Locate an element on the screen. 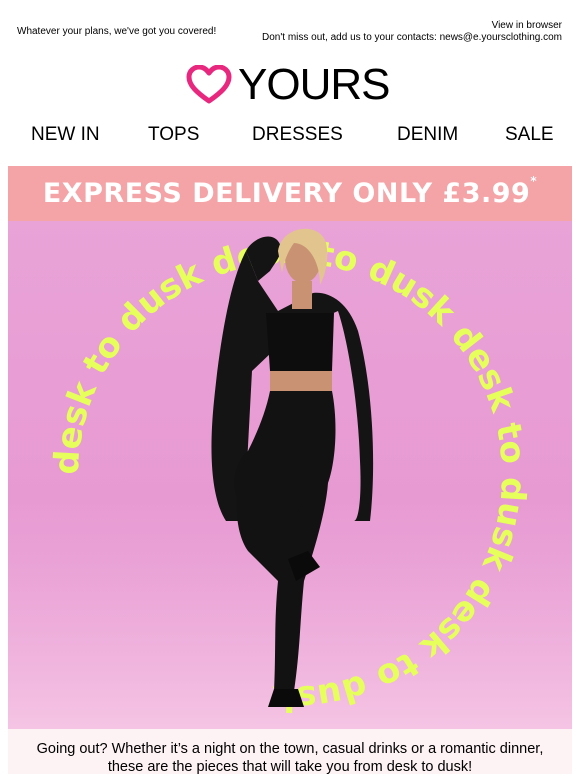 Image resolution: width=580 pixels, height=776 pixels. view-in-browser-link: View in browser is located at coordinates (412, 26).